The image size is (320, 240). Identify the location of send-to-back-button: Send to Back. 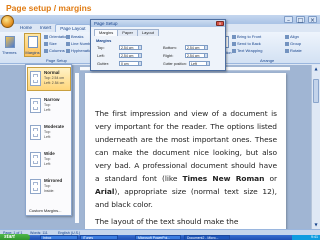
(246, 43).